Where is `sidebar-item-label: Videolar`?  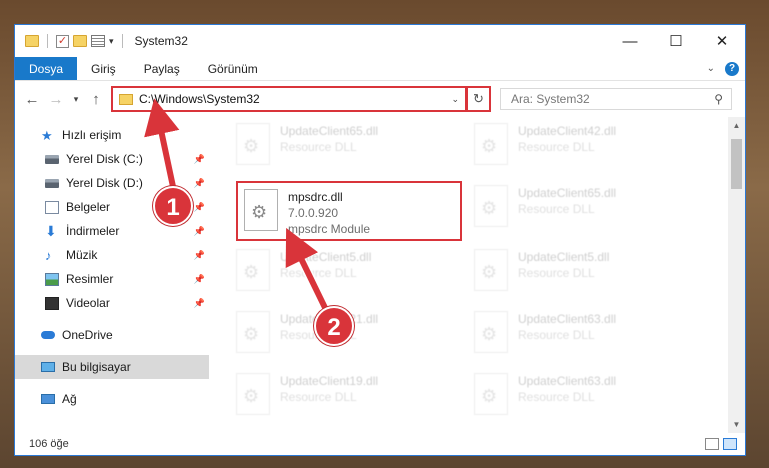
sidebar-item-label: Videolar is located at coordinates (88, 303).